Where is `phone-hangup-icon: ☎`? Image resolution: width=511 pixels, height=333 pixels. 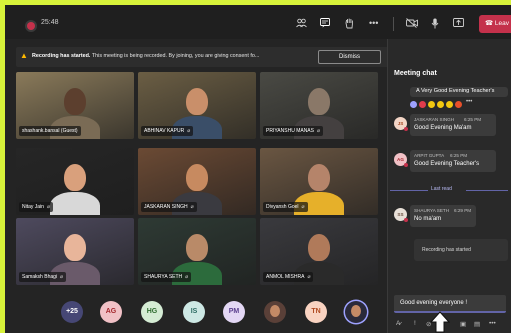
phone-hangup-icon: ☎ is located at coordinates (489, 23).